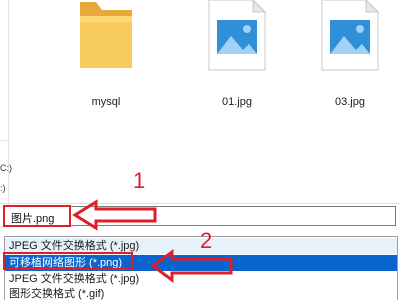 Image resolution: width=400 pixels, height=302 pixels. What do you see at coordinates (200, 203) in the screenshot?
I see `divider` at bounding box center [200, 203].